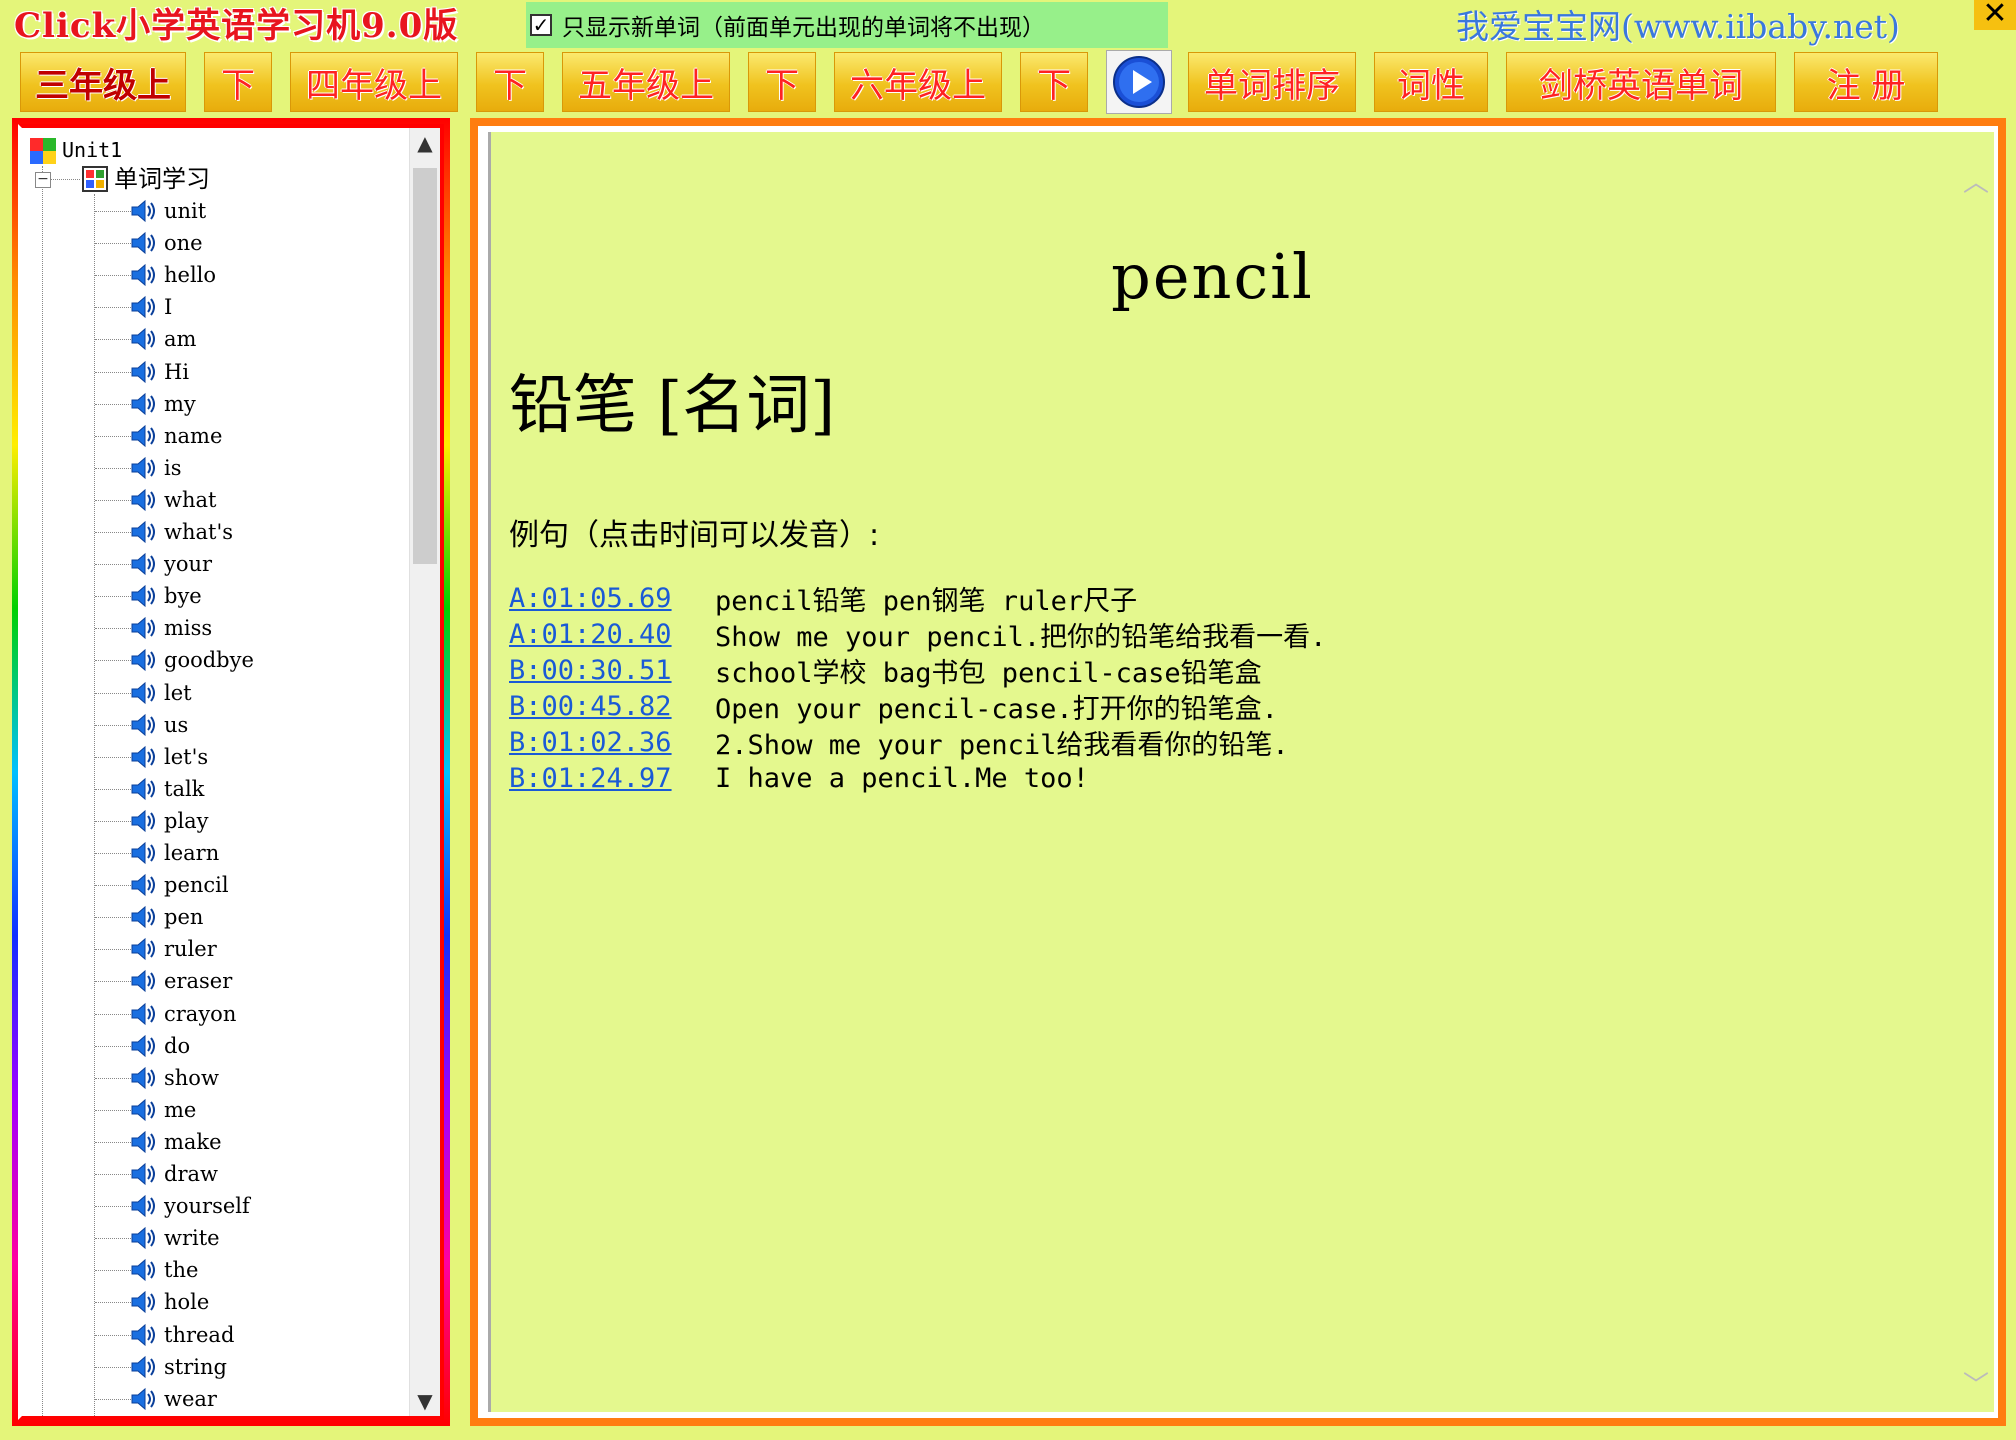  What do you see at coordinates (202, 244) in the screenshot?
I see `tree-word-item: one` at bounding box center [202, 244].